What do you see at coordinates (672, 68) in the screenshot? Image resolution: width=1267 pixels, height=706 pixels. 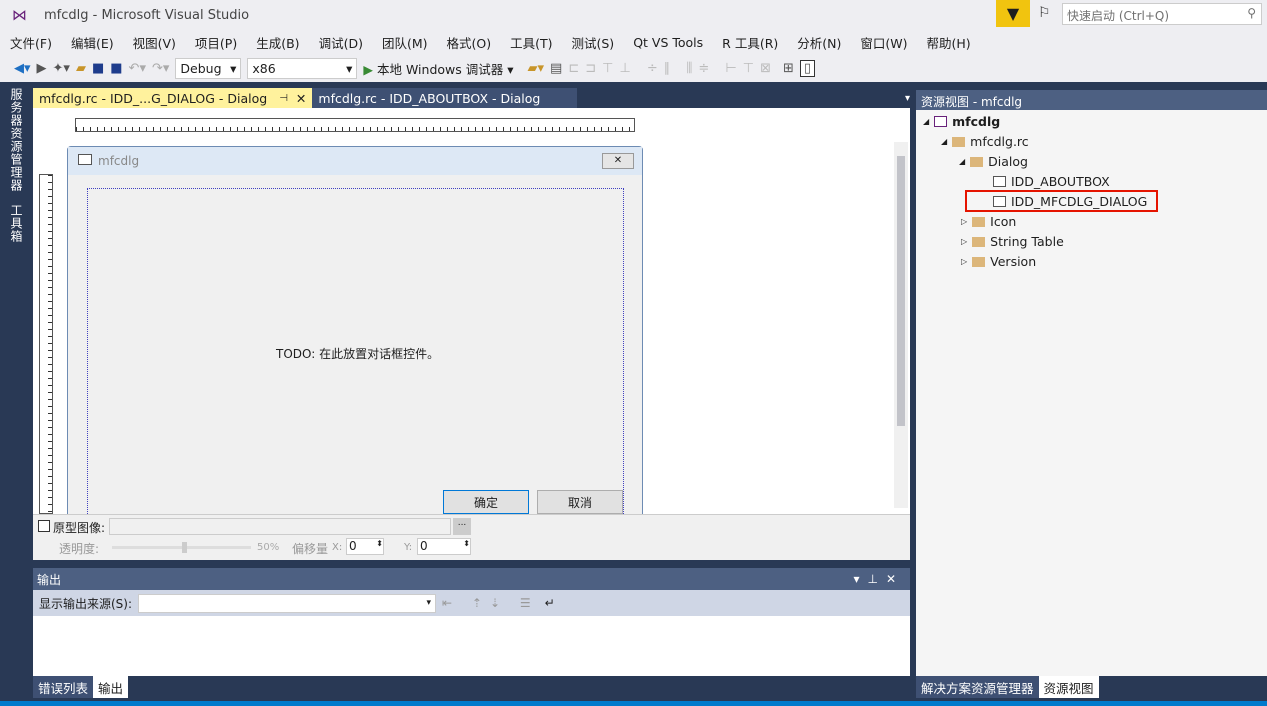 I see `align-toolbar-icons: ⊏⊐⊤⊥ ÷∥ ⫼≑ ⊢⊤⊠` at bounding box center [672, 68].